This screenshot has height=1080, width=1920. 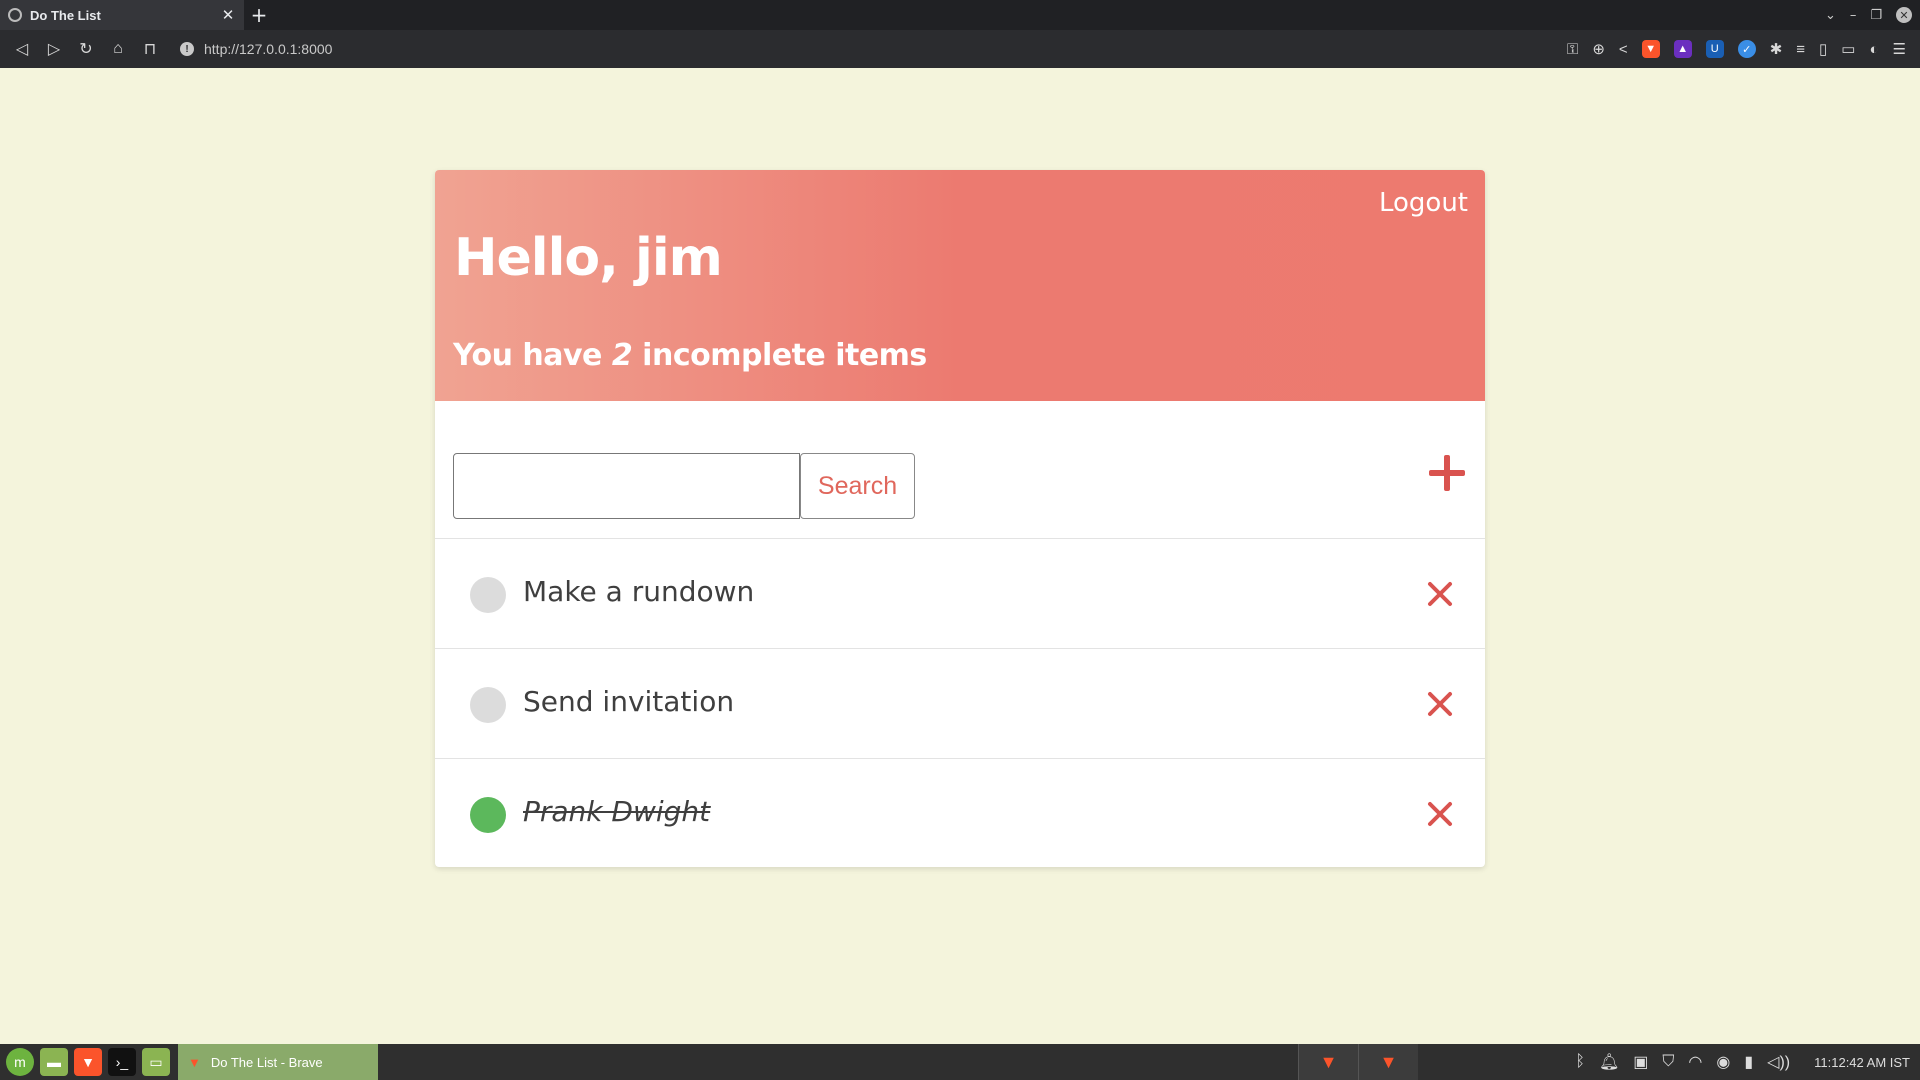 I want to click on todo-text: Make a rundown, so click(x=639, y=591).